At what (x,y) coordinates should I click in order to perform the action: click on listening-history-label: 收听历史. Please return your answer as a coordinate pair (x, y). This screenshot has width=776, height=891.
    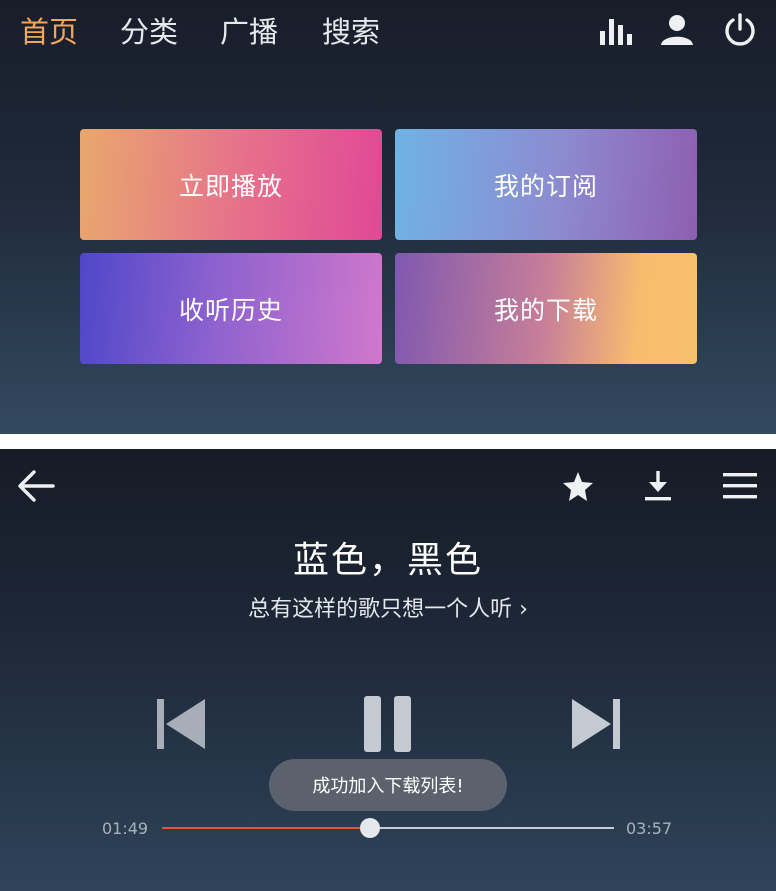
    Looking at the image, I should click on (230, 310).